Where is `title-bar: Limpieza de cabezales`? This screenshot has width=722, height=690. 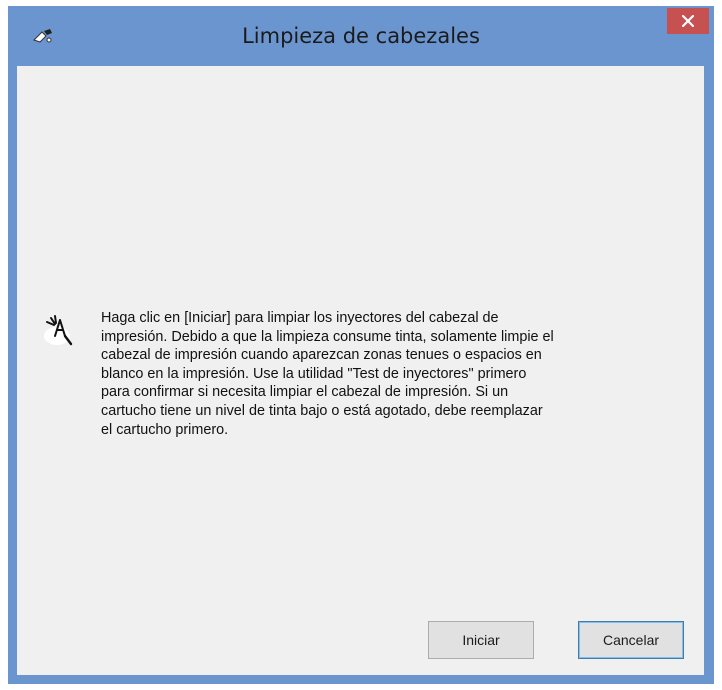 title-bar: Limpieza de cabezales is located at coordinates (361, 36).